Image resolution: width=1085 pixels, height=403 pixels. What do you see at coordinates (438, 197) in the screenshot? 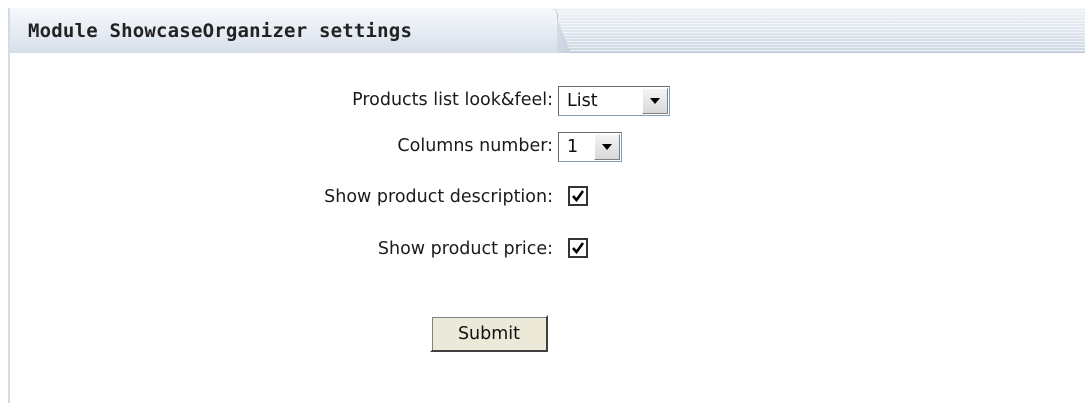
I see `show-description-label: Show product description:` at bounding box center [438, 197].